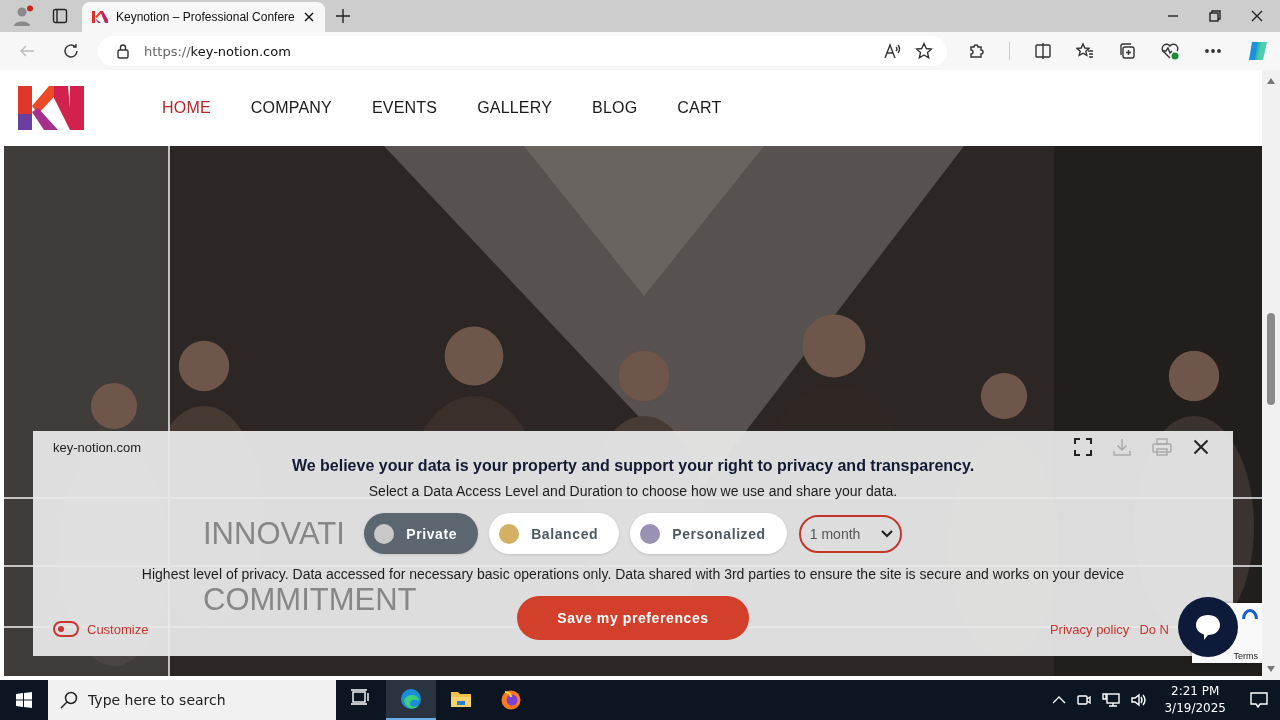 This screenshot has height=720, width=1280. What do you see at coordinates (633, 491) in the screenshot?
I see `dialog-subheading: Select a Data Access Level and Duration to choose how we use and share your data.` at bounding box center [633, 491].